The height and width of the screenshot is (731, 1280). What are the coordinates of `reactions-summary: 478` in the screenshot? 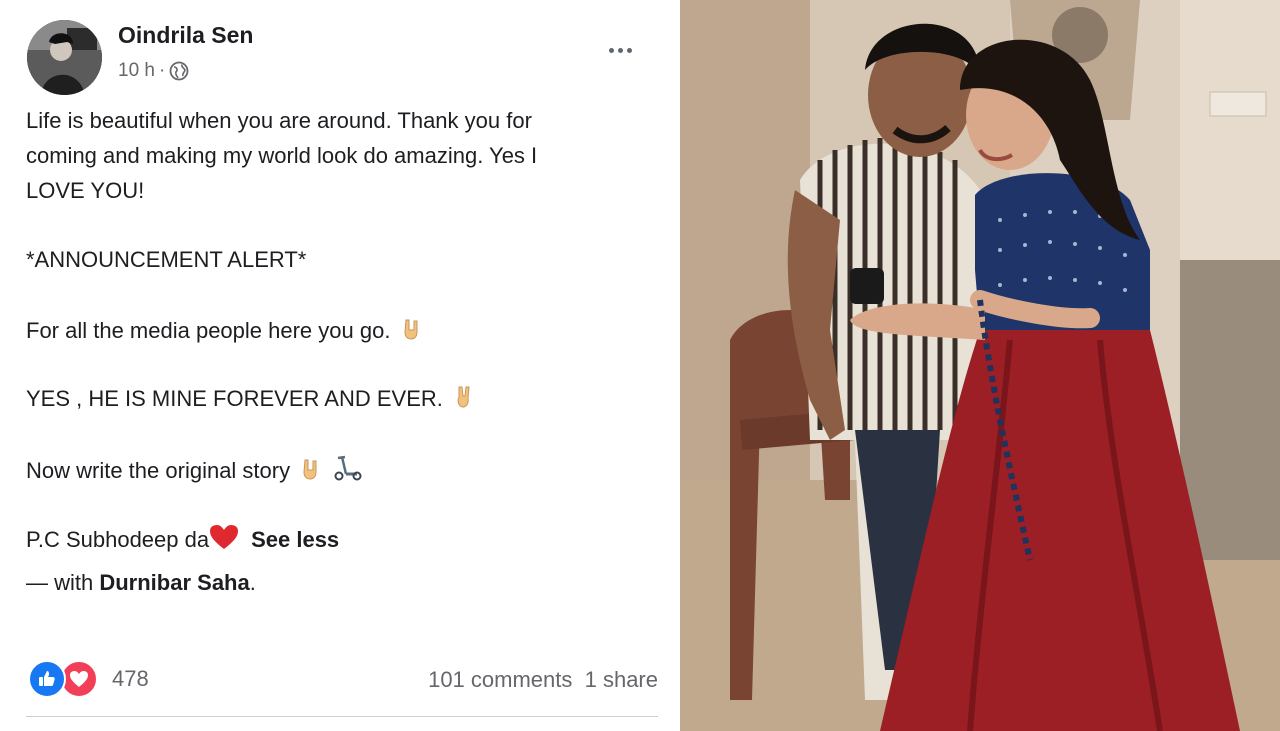 It's located at (88, 679).